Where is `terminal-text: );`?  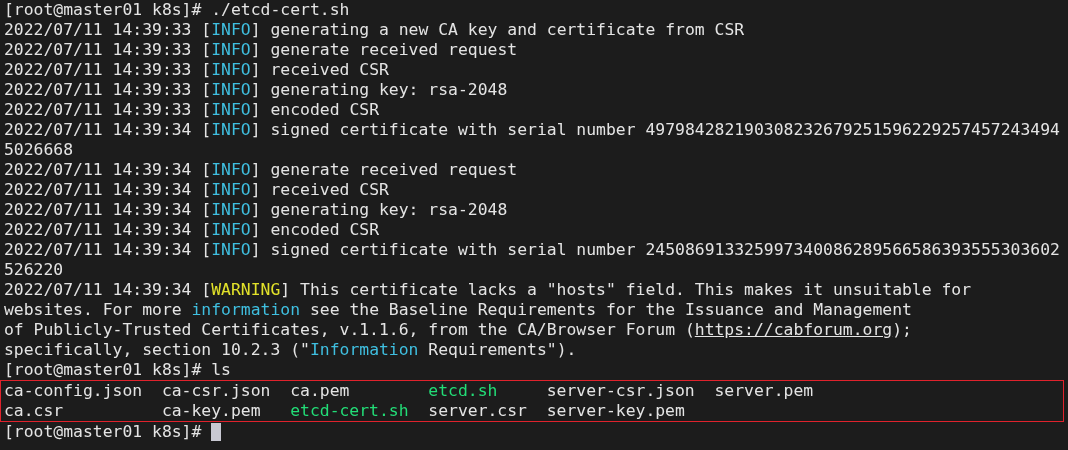 terminal-text: ); is located at coordinates (902, 329).